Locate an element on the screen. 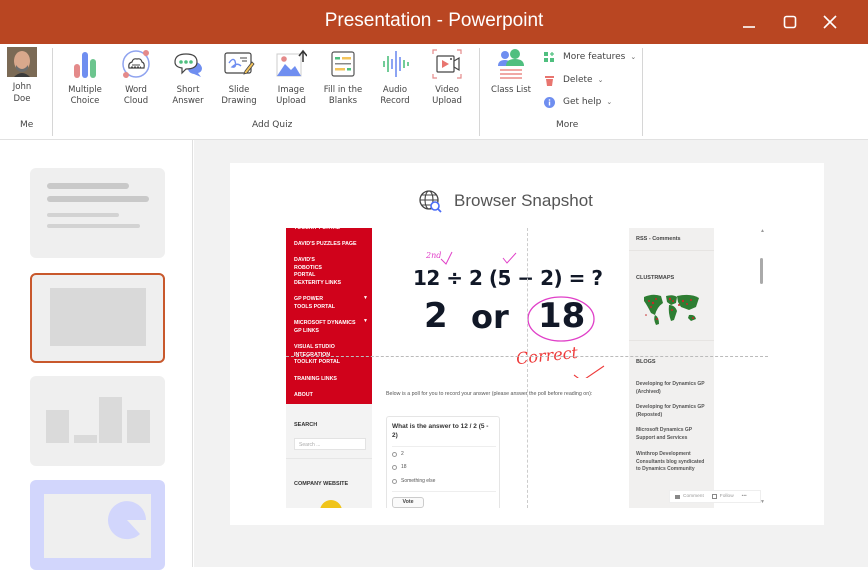 The height and width of the screenshot is (570, 868). vote-button: Vote is located at coordinates (408, 502).